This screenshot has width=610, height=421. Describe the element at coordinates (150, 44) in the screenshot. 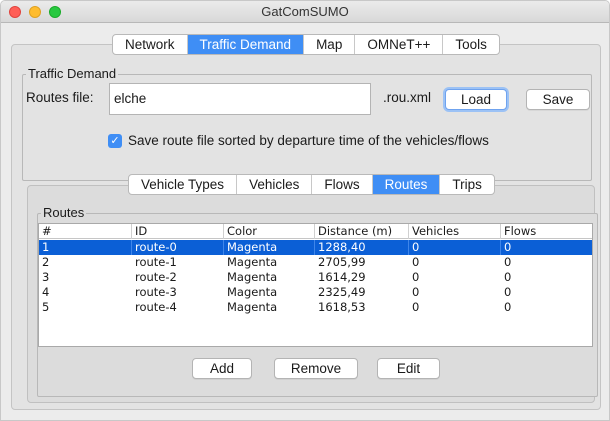

I see `tab-network: Network` at that location.